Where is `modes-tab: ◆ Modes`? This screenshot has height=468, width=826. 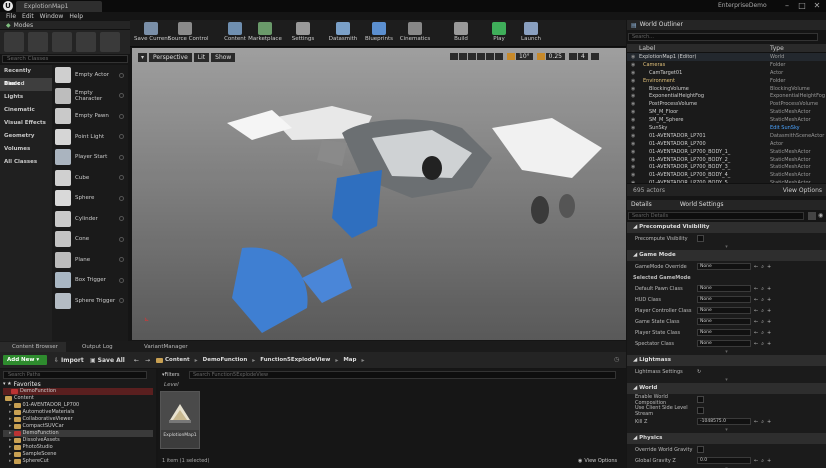 modes-tab: ◆ Modes is located at coordinates (65, 25).